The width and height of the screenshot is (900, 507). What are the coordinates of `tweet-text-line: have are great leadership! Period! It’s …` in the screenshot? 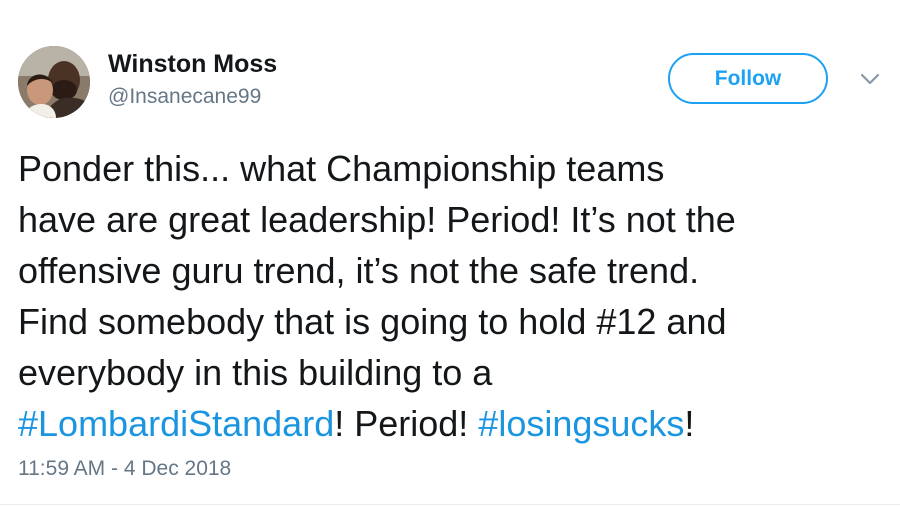 It's located at (377, 219).